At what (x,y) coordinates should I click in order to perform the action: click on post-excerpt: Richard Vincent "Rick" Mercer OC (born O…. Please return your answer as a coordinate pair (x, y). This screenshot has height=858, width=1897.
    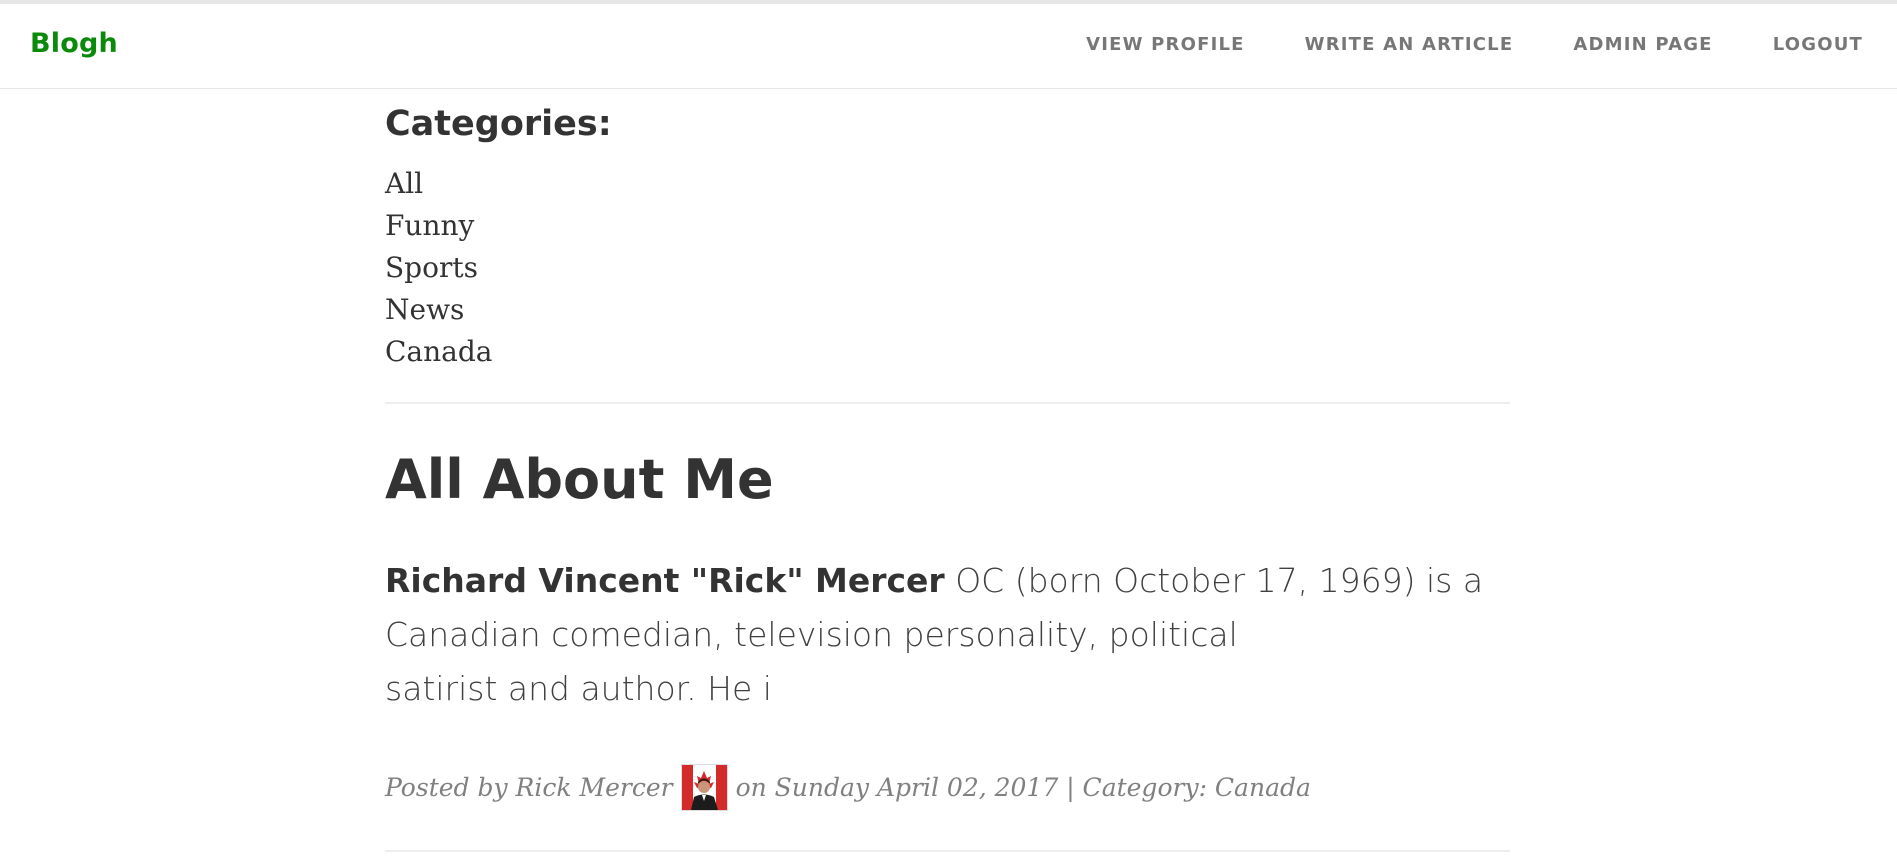
    Looking at the image, I should click on (940, 635).